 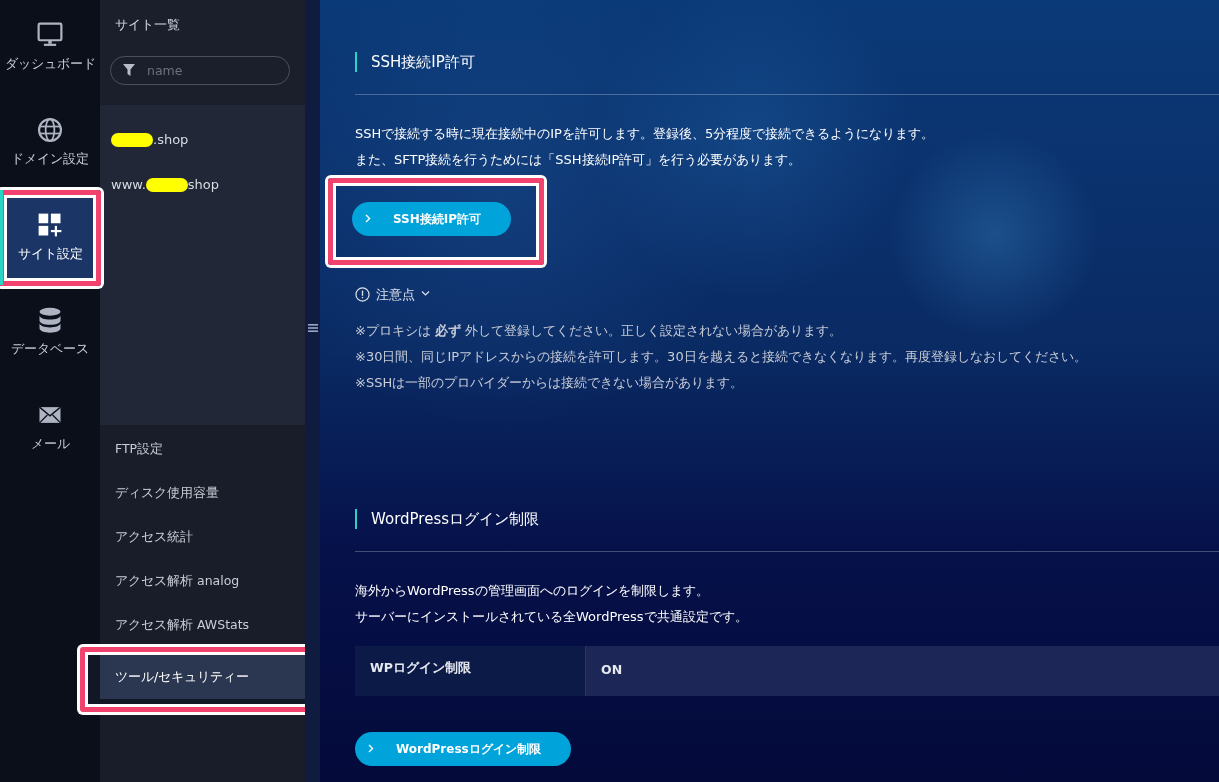 What do you see at coordinates (455, 519) in the screenshot?
I see `section-title: WordPressログイン制限` at bounding box center [455, 519].